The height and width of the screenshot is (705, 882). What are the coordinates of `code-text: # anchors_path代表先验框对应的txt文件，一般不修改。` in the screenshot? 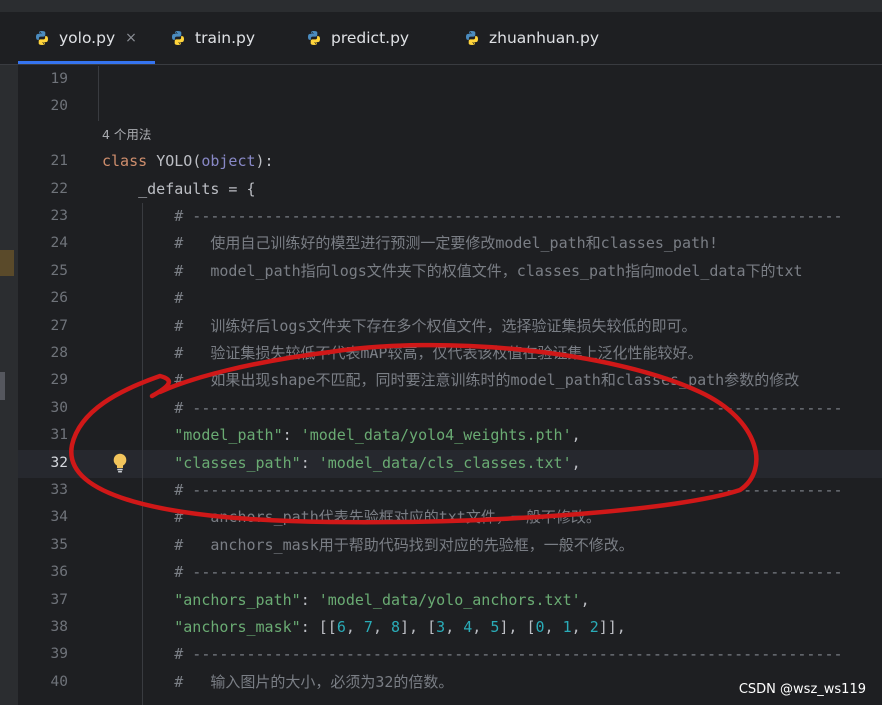 It's located at (351, 517).